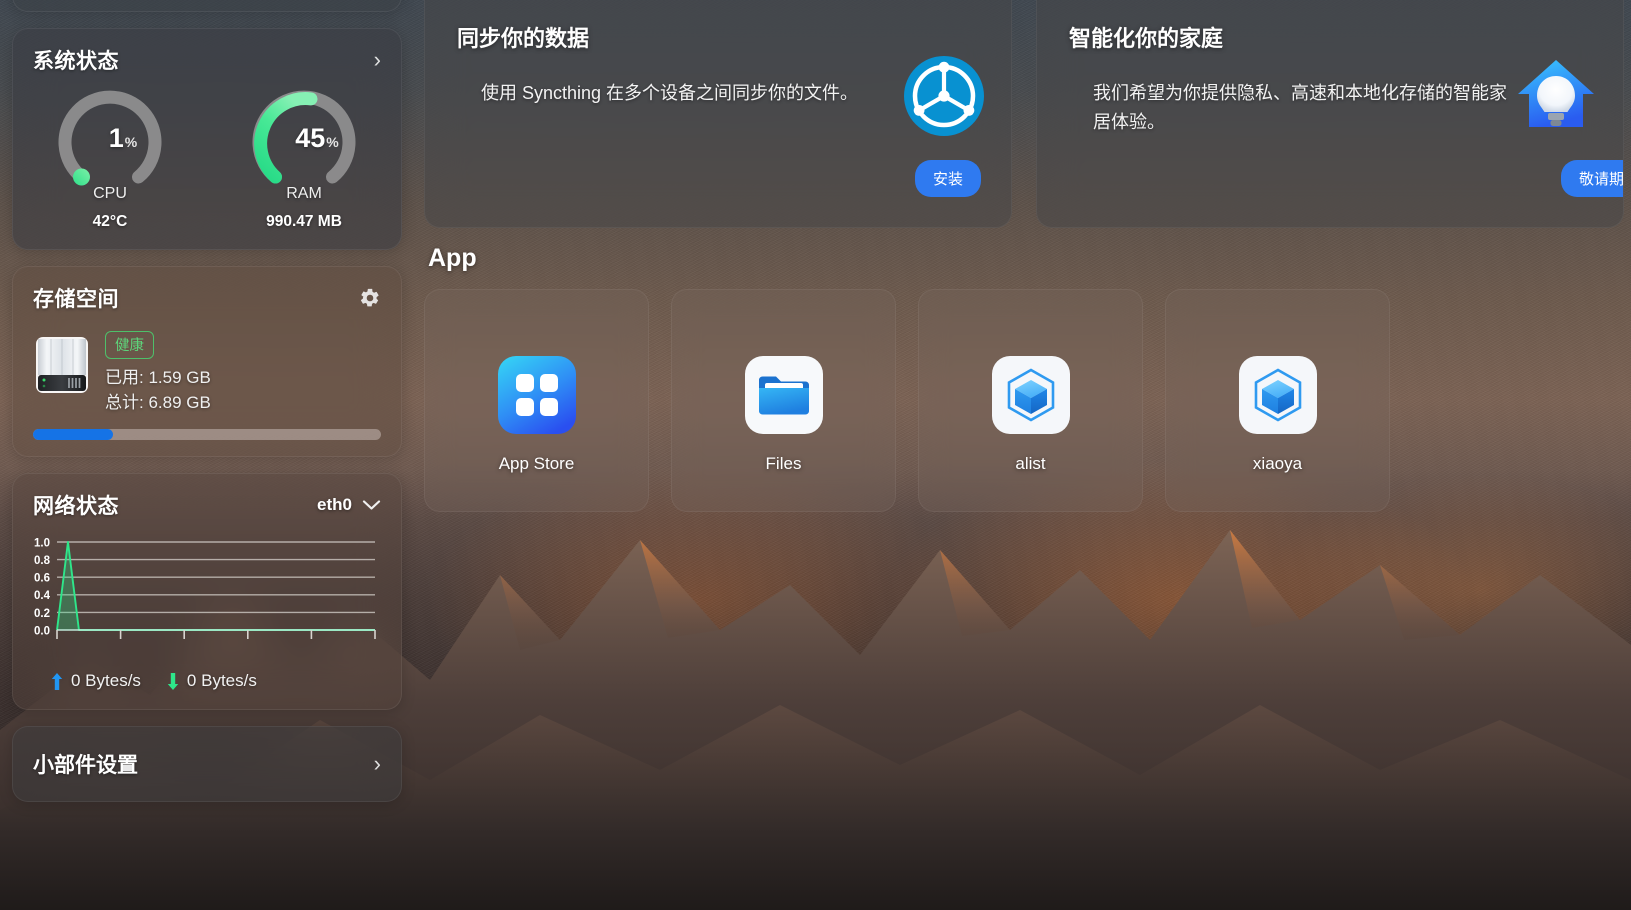  What do you see at coordinates (371, 505) in the screenshot?
I see `chevron-down-icon` at bounding box center [371, 505].